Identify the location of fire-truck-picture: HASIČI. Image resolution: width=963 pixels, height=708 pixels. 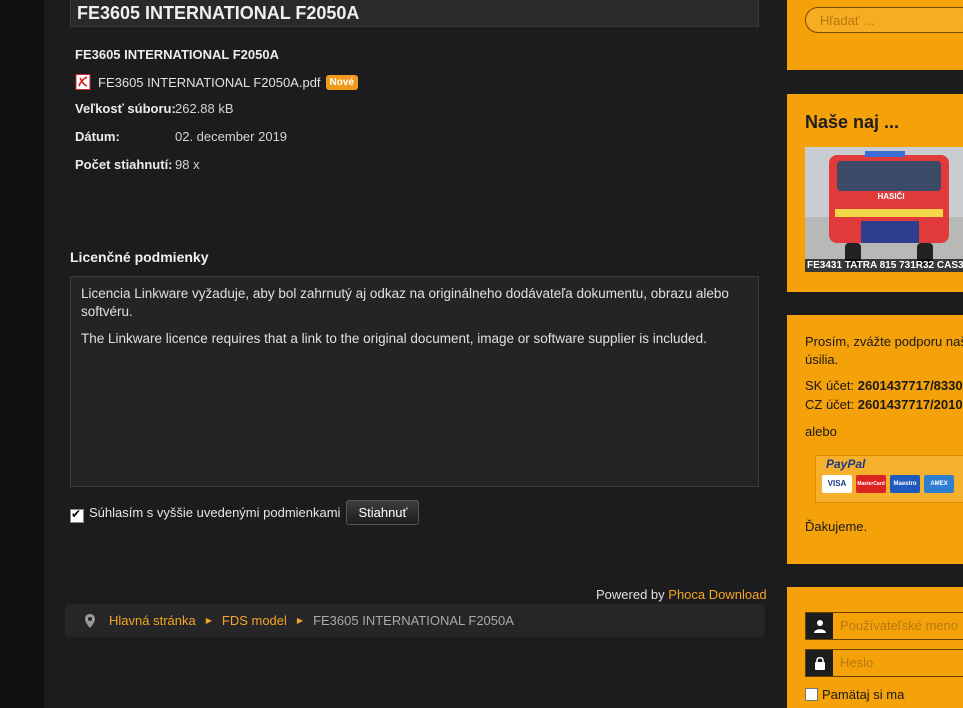
(884, 209).